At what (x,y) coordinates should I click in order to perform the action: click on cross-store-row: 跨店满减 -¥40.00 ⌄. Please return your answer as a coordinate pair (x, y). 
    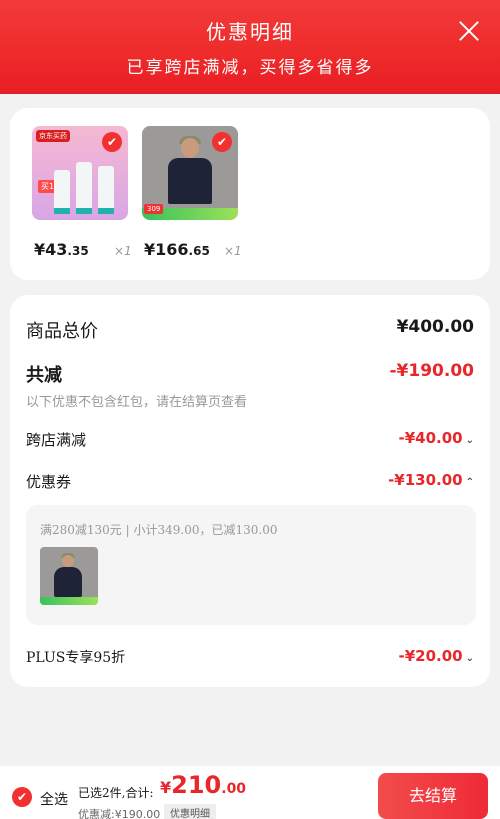
    Looking at the image, I should click on (250, 440).